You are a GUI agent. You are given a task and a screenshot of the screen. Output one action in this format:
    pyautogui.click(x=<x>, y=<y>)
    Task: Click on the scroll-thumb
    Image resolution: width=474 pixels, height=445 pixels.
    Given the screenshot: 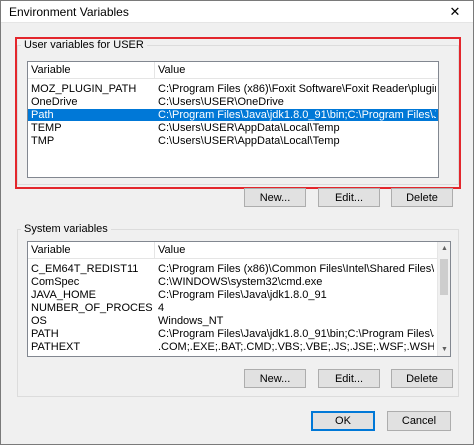 What is the action you would take?
    pyautogui.click(x=444, y=277)
    